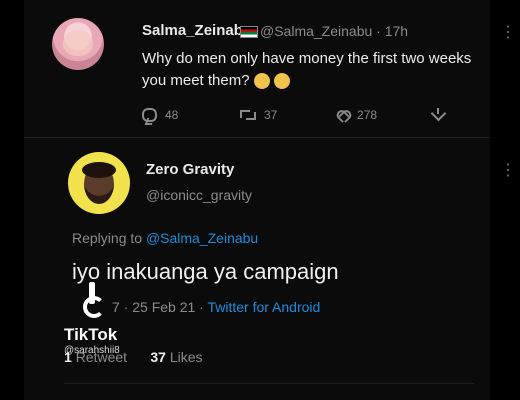 The image size is (520, 400). What do you see at coordinates (192, 30) in the screenshot?
I see `tweet1-author-name: Salma_Zeinab` at bounding box center [192, 30].